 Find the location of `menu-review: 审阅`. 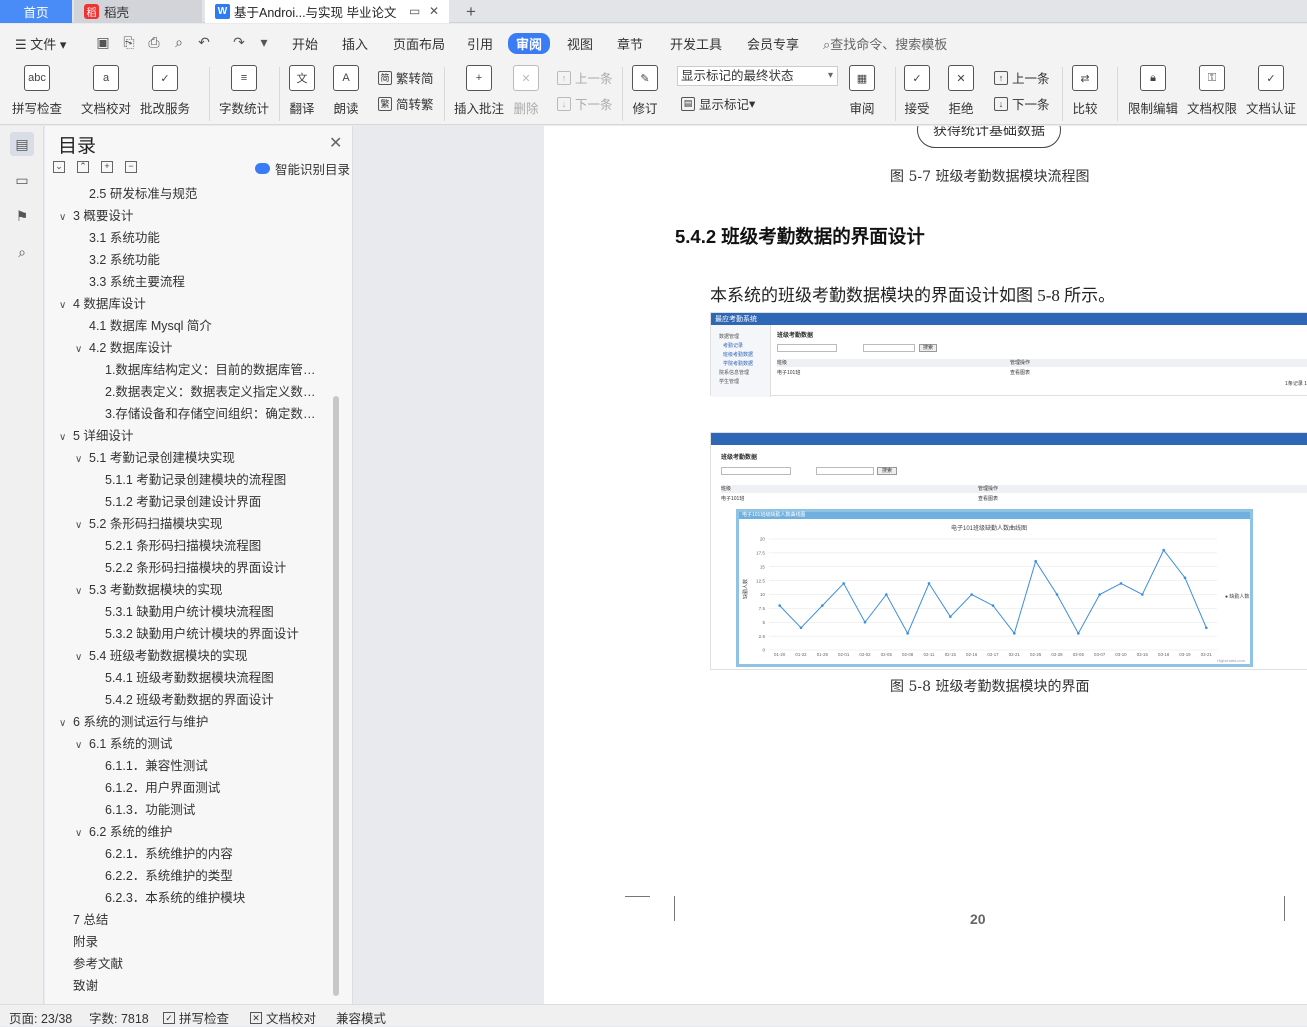

menu-review: 审阅 is located at coordinates (529, 43).